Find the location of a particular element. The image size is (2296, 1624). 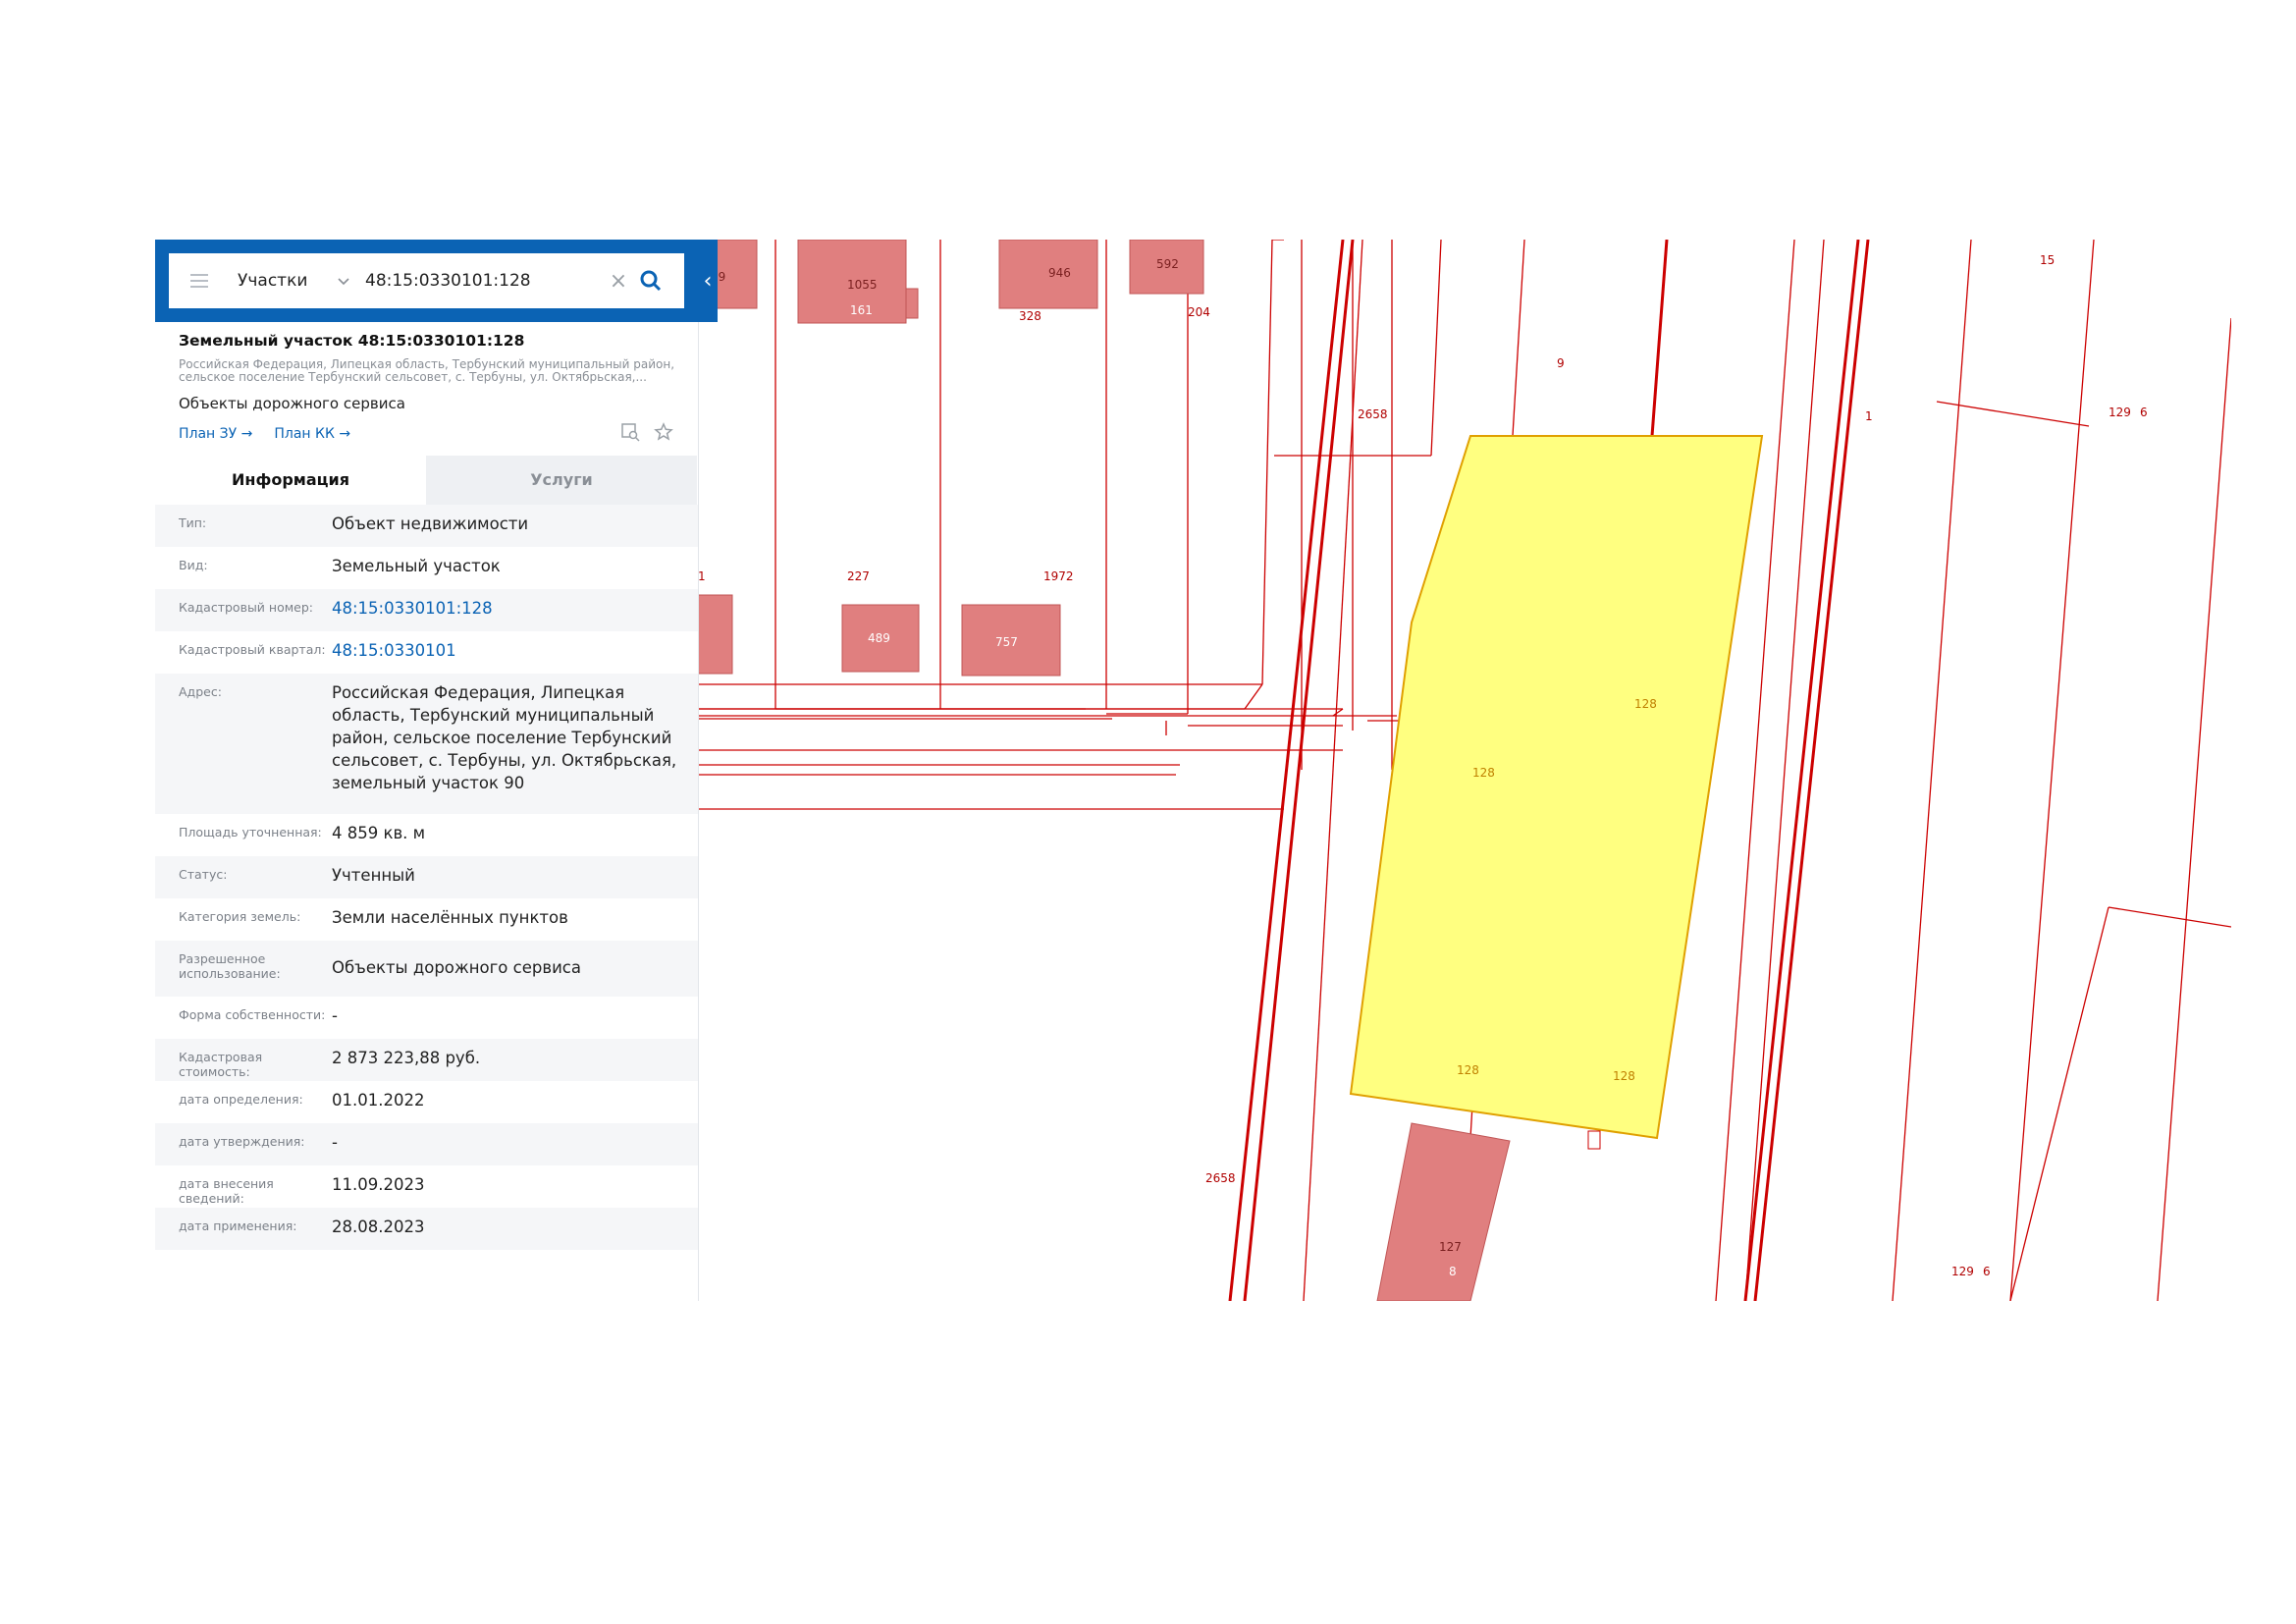

object-use: Объекты дорожного сервиса is located at coordinates (292, 403).